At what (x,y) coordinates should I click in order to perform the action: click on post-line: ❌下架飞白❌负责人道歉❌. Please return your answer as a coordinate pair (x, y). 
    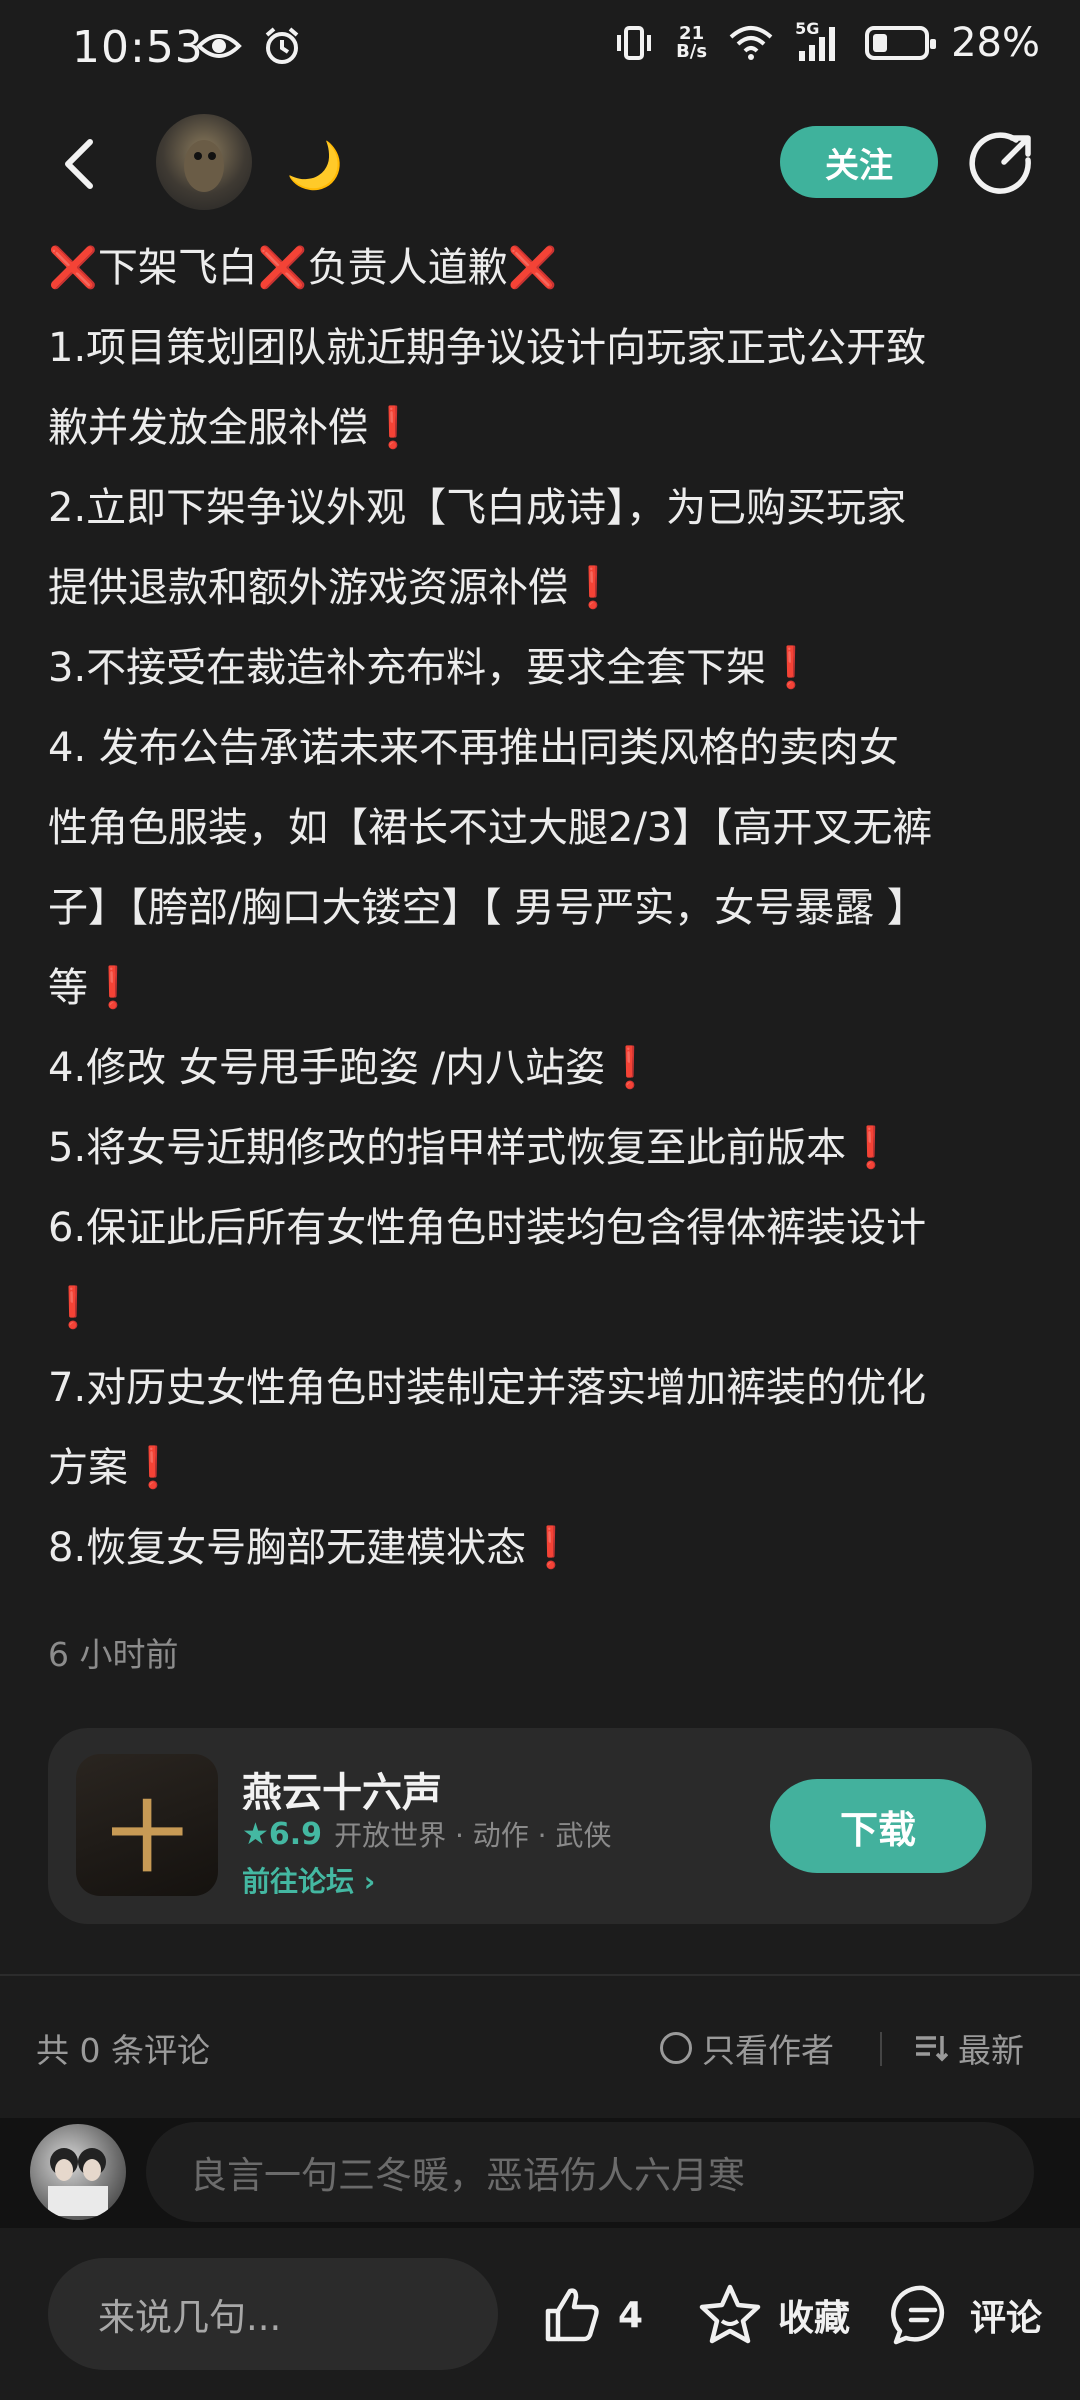
    Looking at the image, I should click on (543, 268).